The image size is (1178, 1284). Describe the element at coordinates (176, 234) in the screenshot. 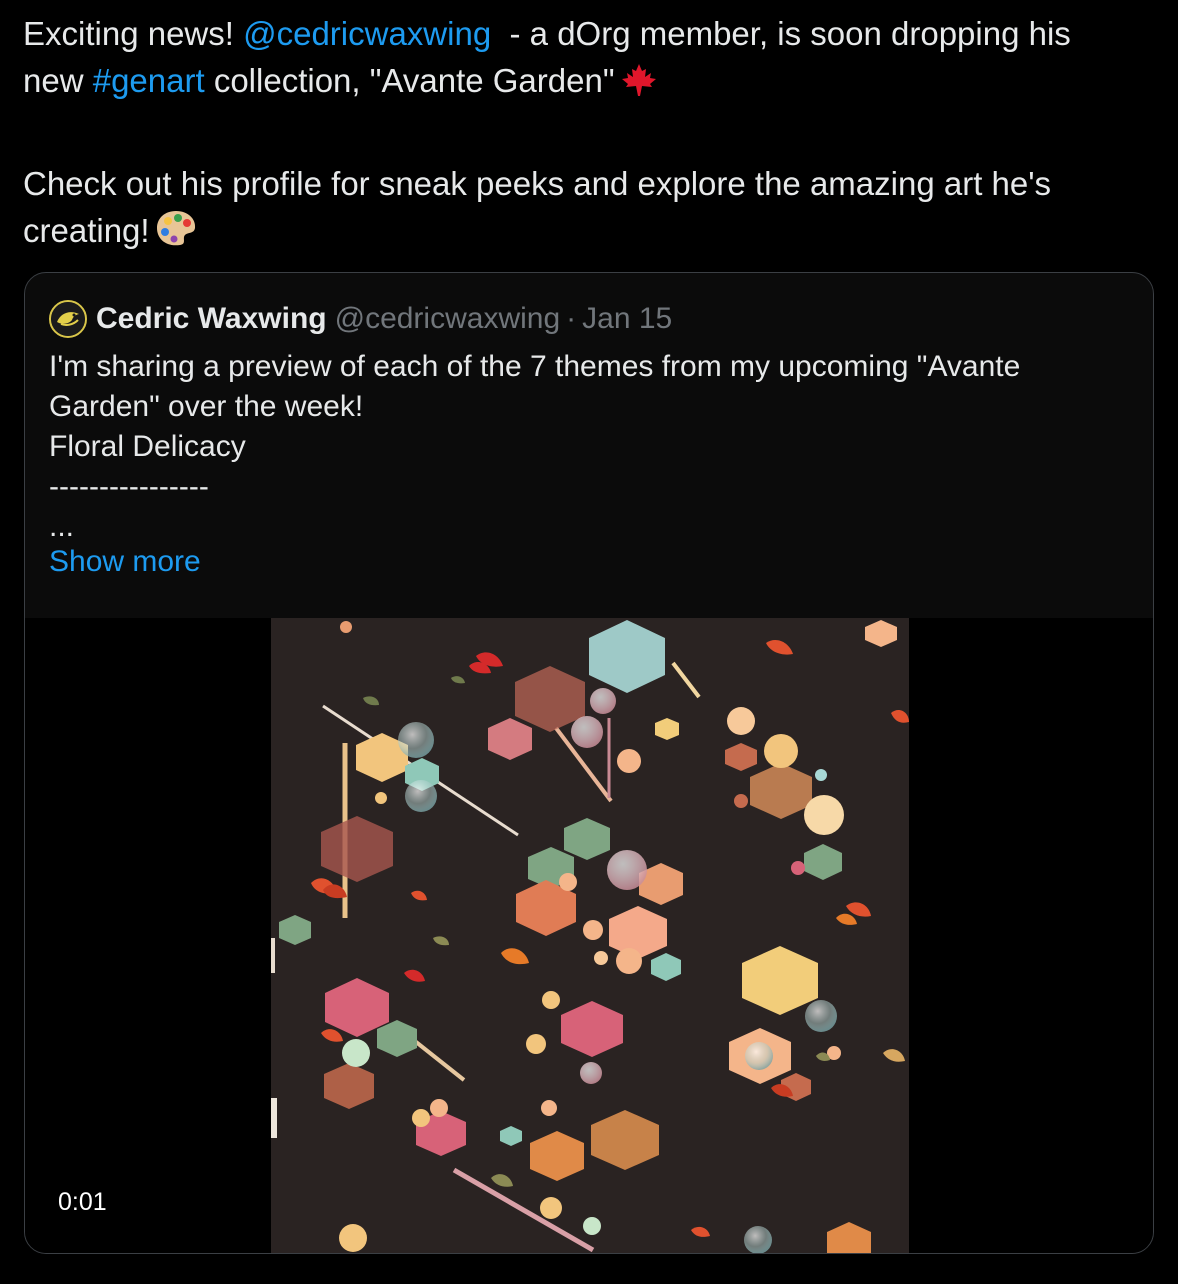

I see `artist-palette-icon` at that location.